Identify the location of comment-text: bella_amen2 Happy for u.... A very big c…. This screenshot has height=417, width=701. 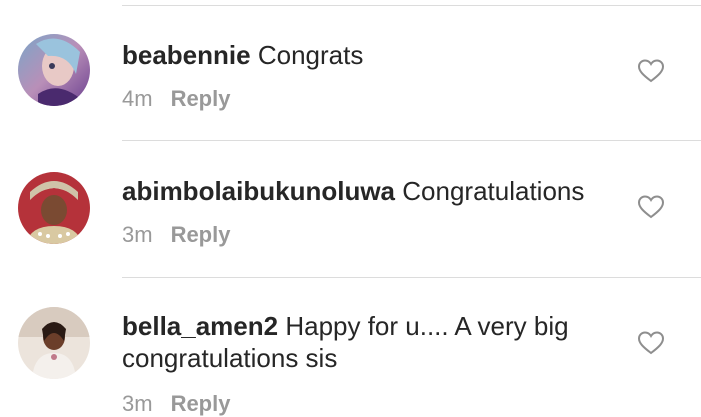
(367, 342).